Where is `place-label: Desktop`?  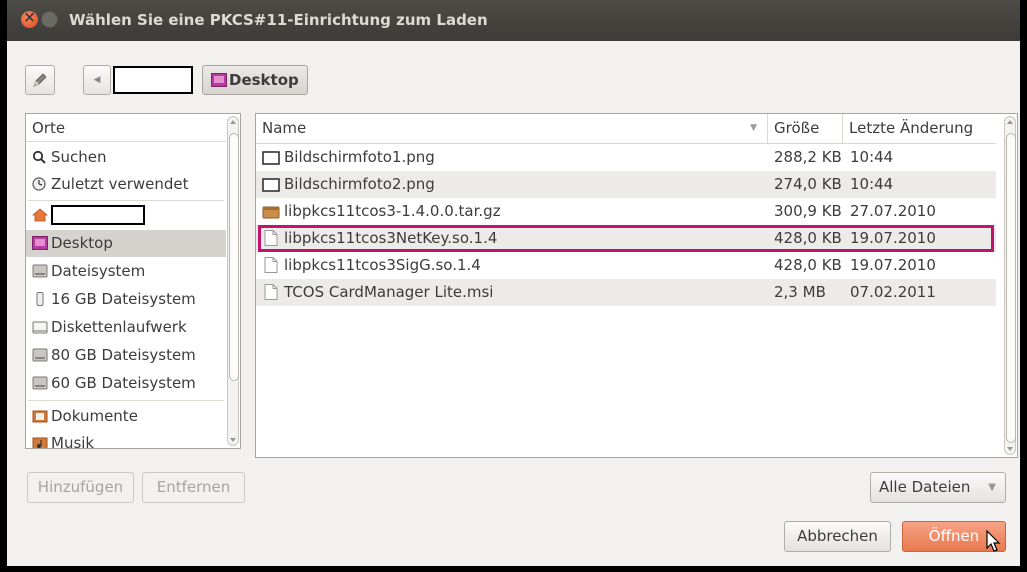
place-label: Desktop is located at coordinates (82, 243).